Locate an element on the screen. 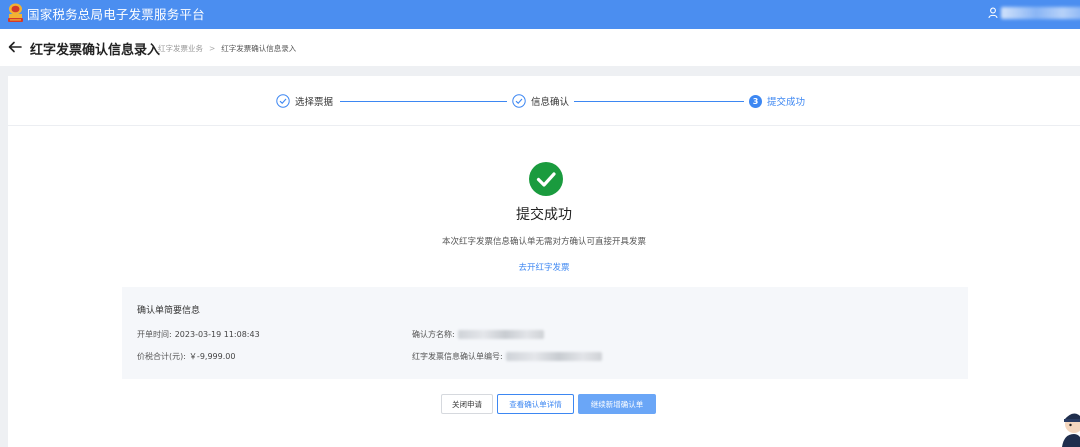  issue-red-invoice-link: 去开红字发票 is located at coordinates (544, 267).